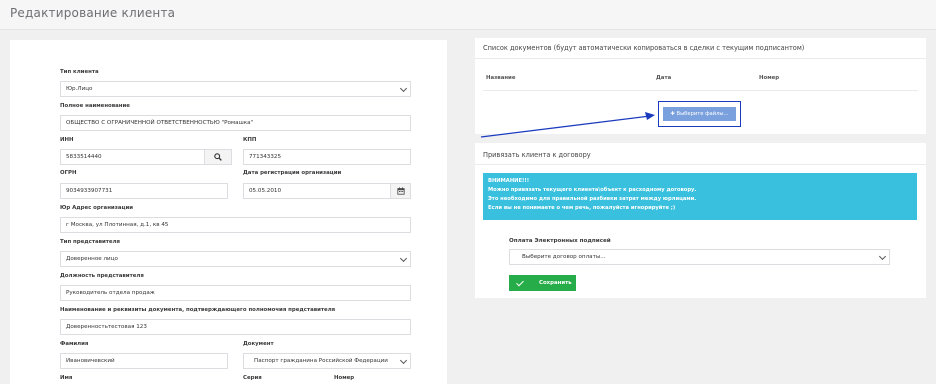 This screenshot has width=936, height=384. What do you see at coordinates (235, 89) in the screenshot?
I see `client-type-select: Юр.Лицо` at bounding box center [235, 89].